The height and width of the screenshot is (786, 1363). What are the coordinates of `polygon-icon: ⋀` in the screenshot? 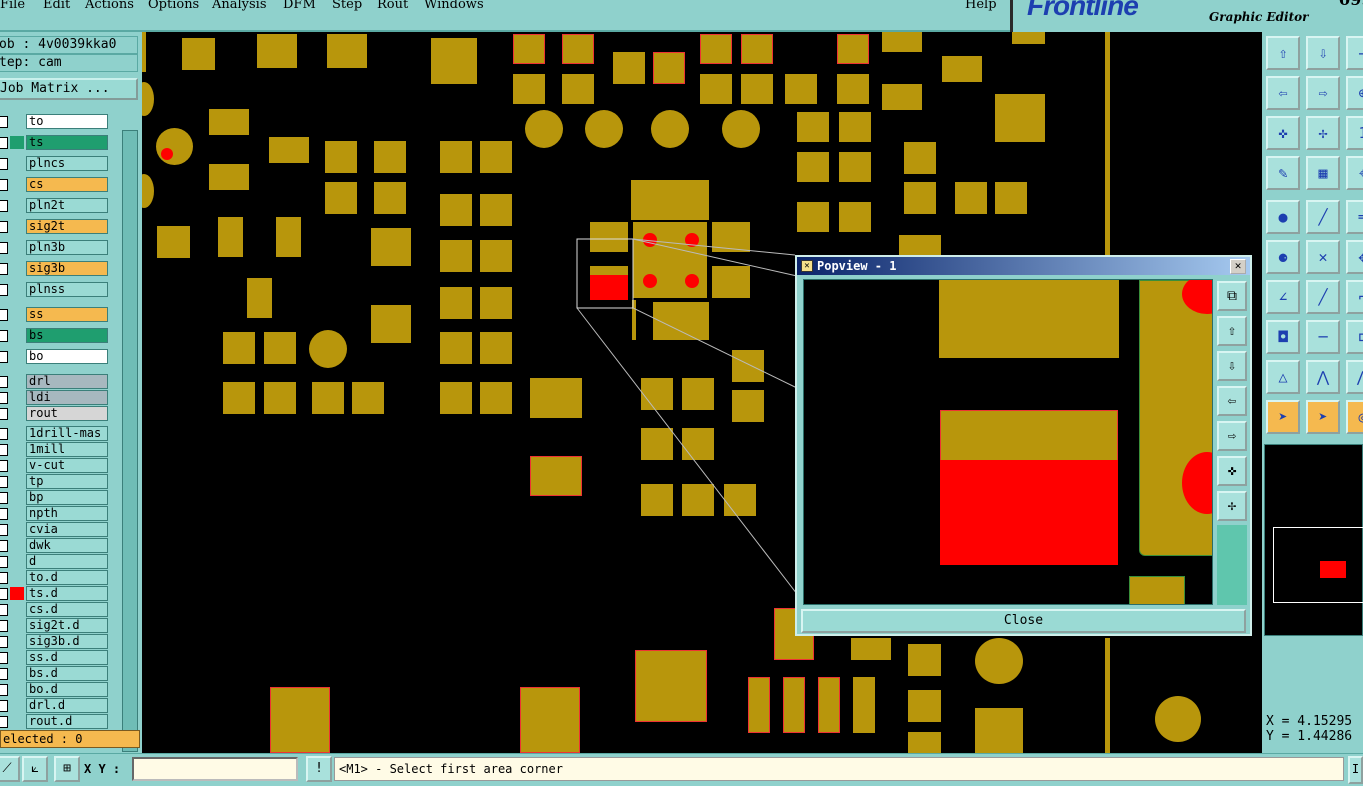 It's located at (1354, 377).